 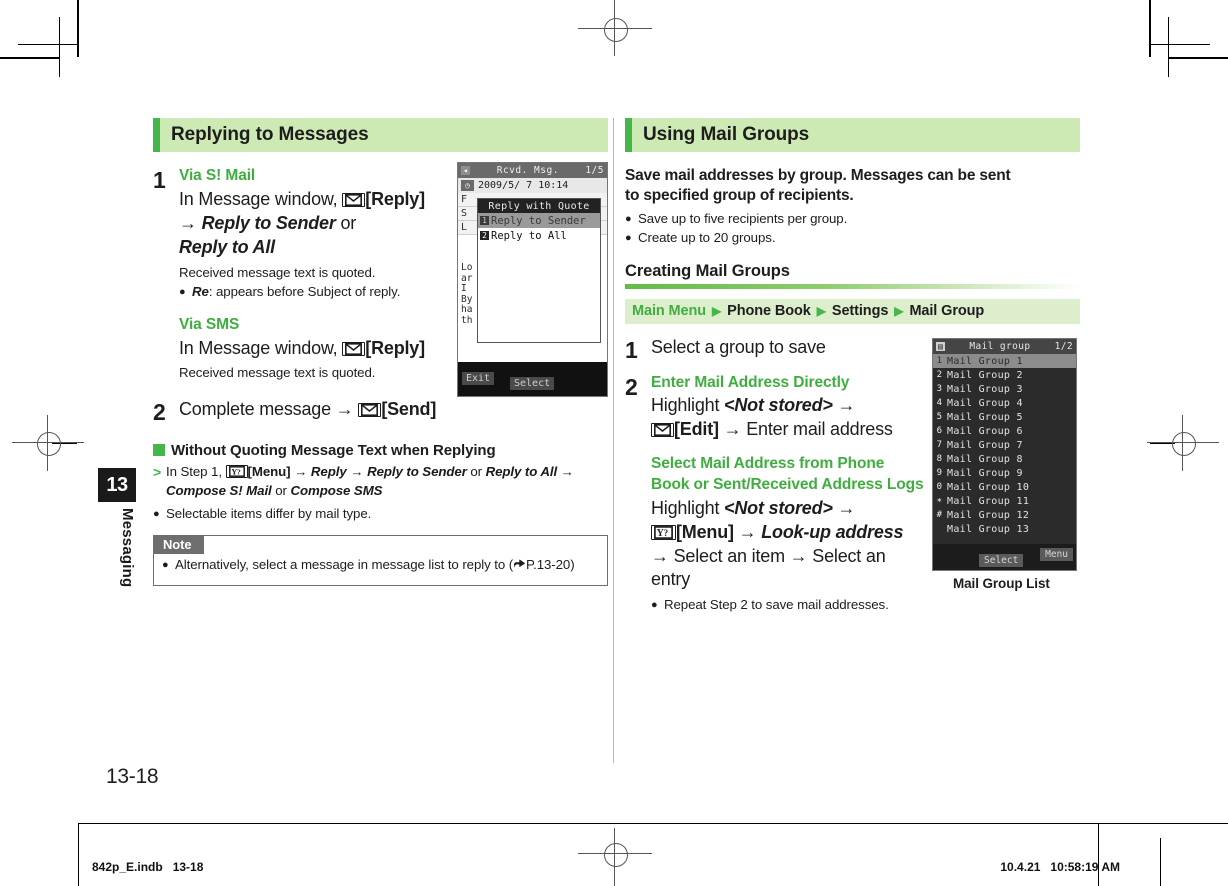 What do you see at coordinates (304, 291) in the screenshot?
I see `step1-bullet1-rest: : appears before Subject of reply.` at bounding box center [304, 291].